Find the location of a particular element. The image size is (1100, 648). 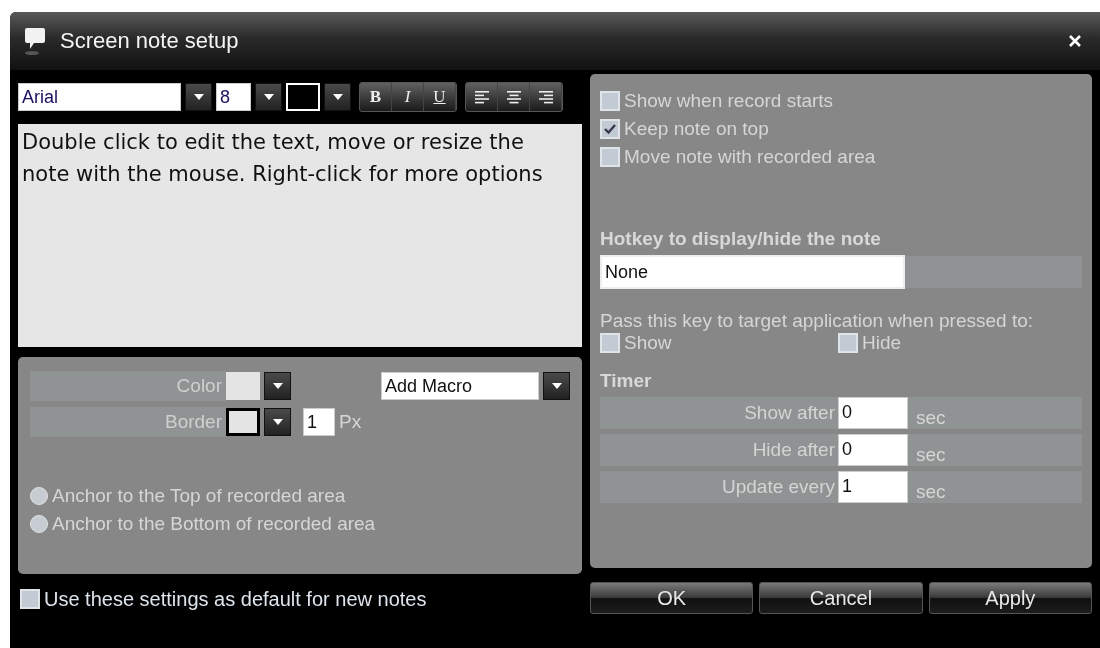

close-icon is located at coordinates (1075, 41).